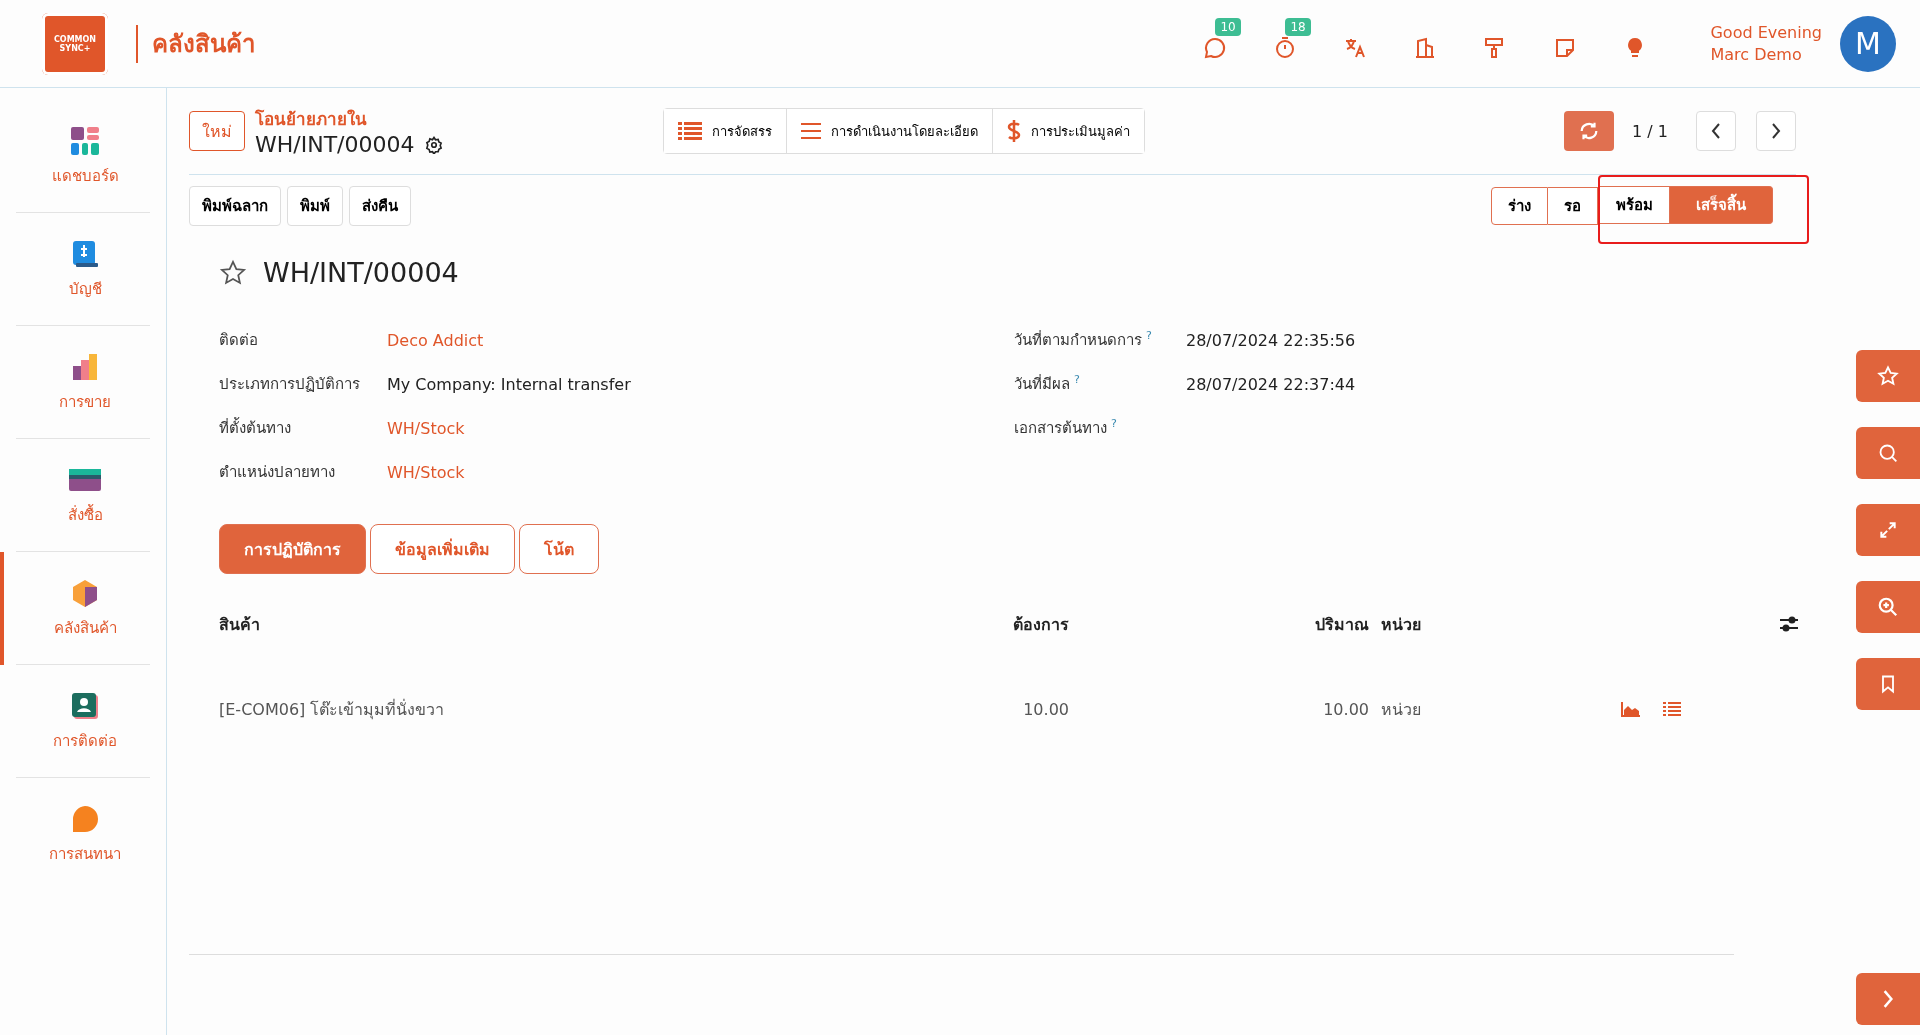 This screenshot has width=1920, height=1035. I want to click on field-label: วันที่มีผล, so click(1042, 384).